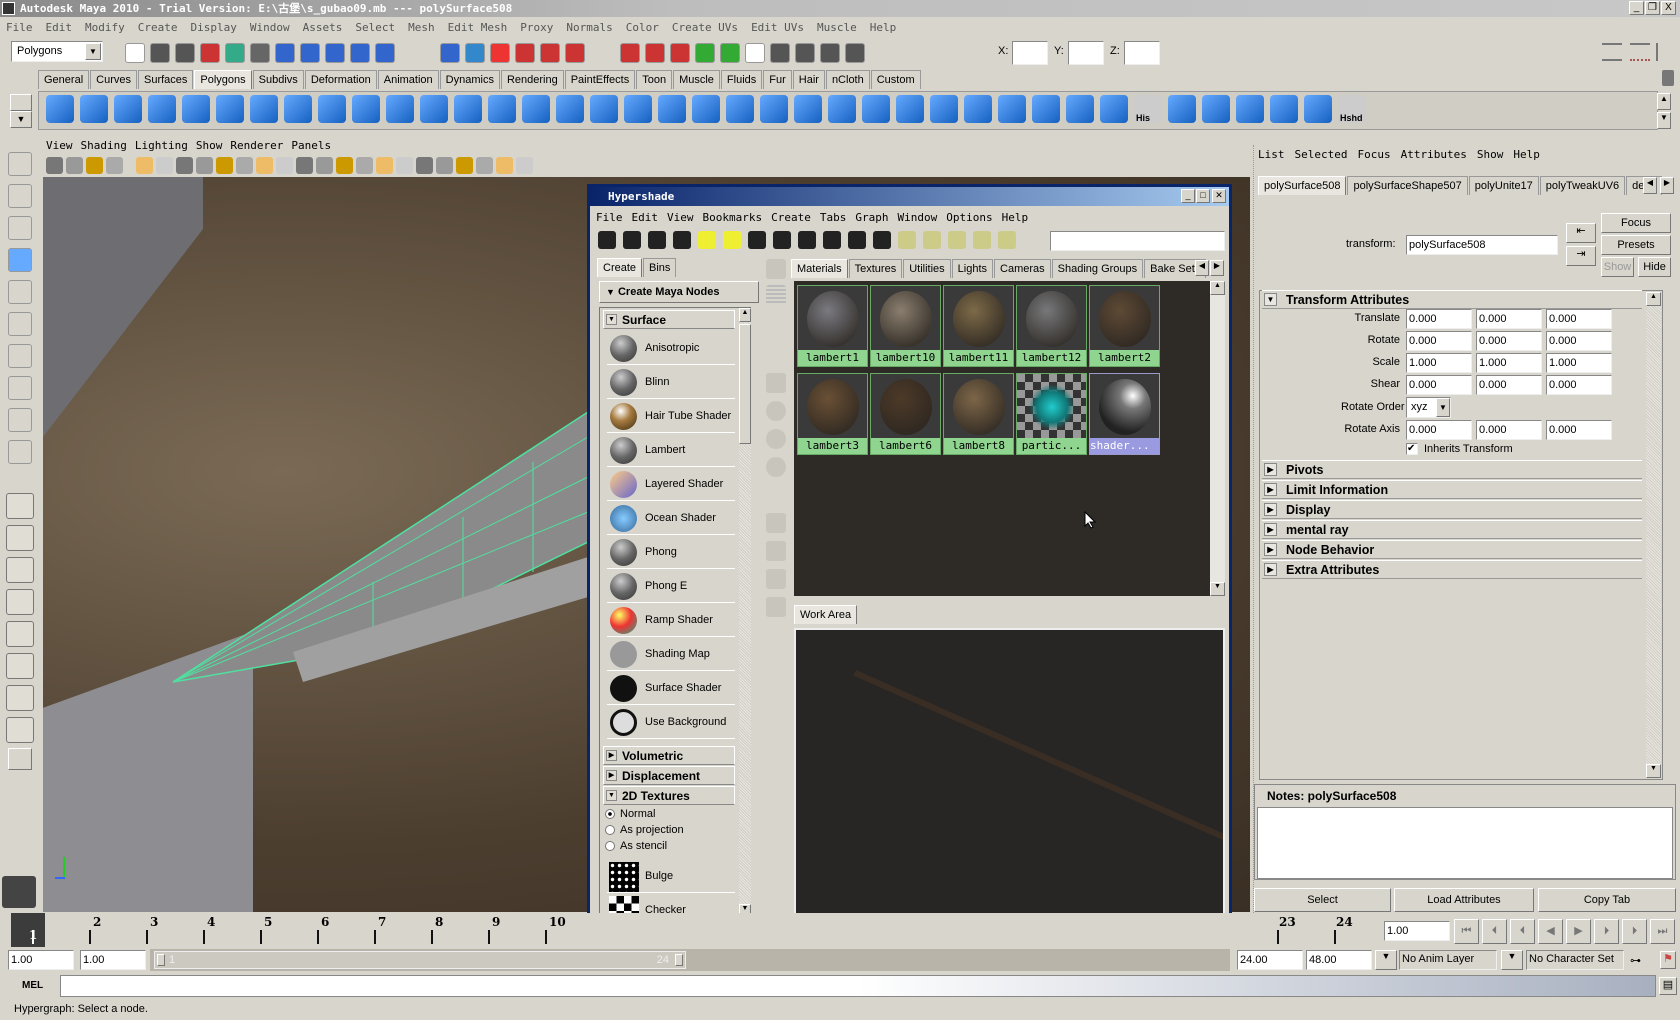  What do you see at coordinates (575, 53) in the screenshot?
I see `magnet-b-icon` at bounding box center [575, 53].